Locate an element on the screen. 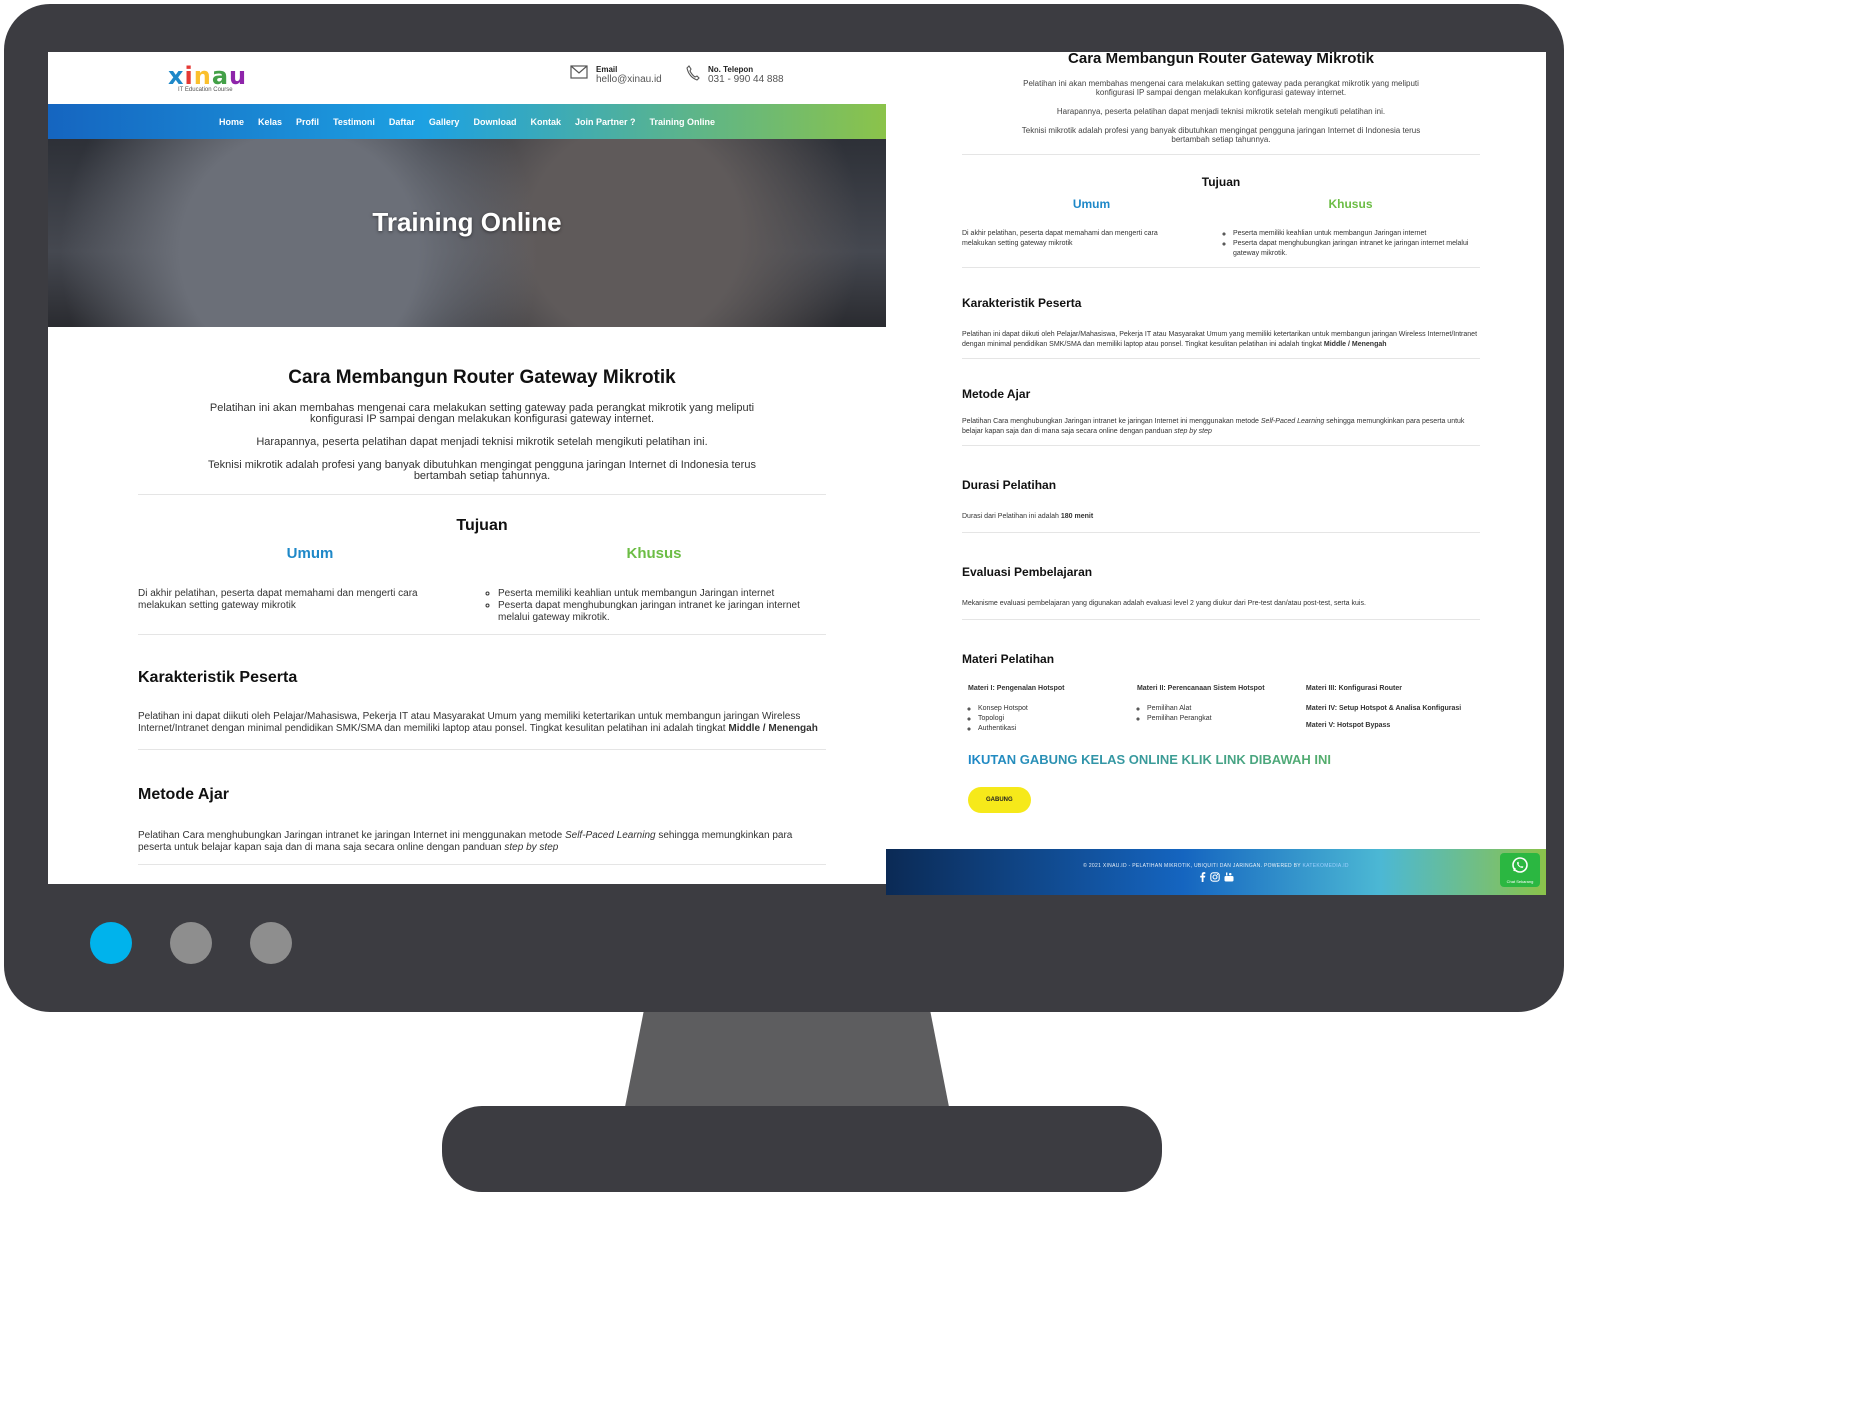  contact-phone: No. Telepon 031 - 990 44 888 is located at coordinates (735, 75).